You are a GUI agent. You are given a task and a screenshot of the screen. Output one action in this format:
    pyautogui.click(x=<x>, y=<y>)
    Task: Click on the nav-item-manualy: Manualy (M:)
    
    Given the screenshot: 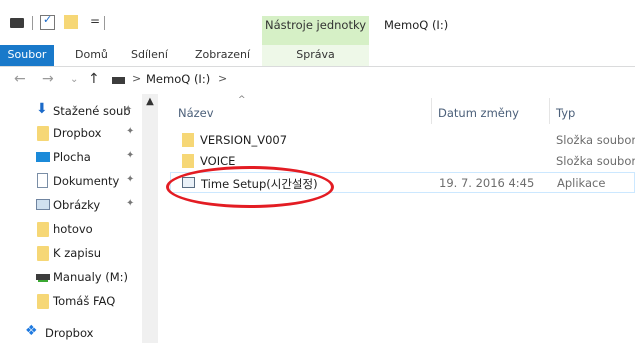 What is the action you would take?
    pyautogui.click(x=78, y=278)
    